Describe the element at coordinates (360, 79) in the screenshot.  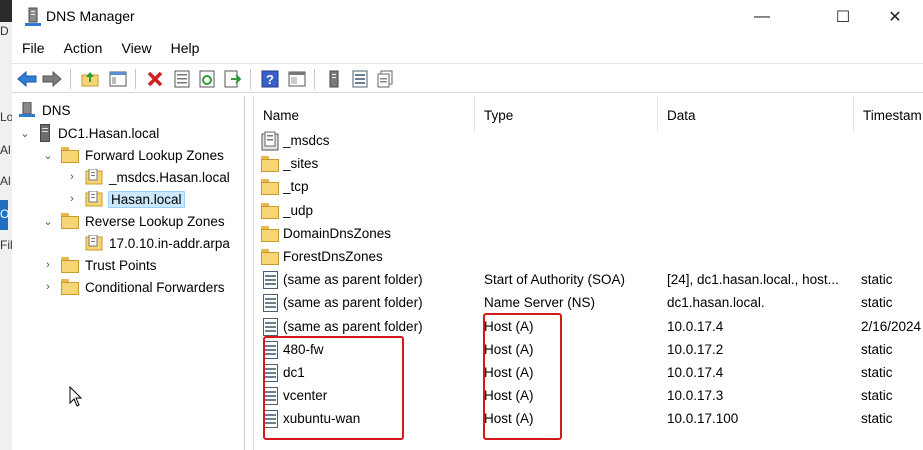
I see `record-list-icon` at that location.